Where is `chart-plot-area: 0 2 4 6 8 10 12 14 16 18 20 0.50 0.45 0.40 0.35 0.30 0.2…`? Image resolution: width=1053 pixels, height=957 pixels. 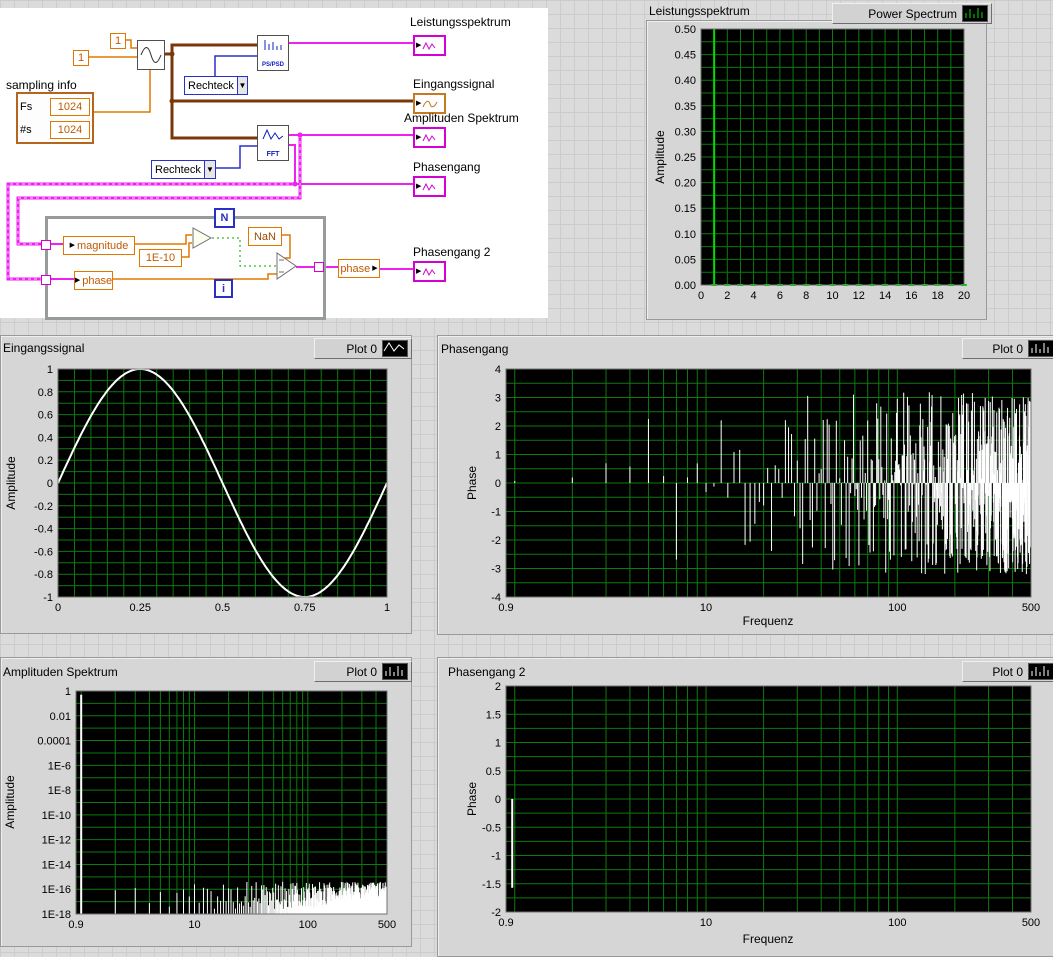 chart-plot-area: 0 2 4 6 8 10 12 14 16 18 20 0.50 0.45 0.40 0.35 0.30 0.2… is located at coordinates (823, 163).